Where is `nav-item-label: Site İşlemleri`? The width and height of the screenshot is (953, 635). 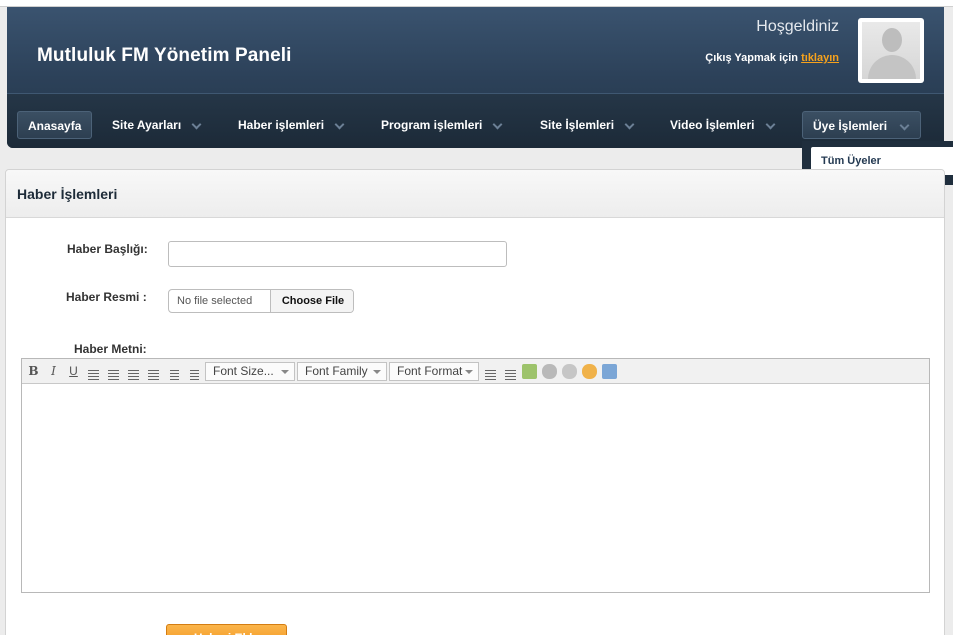
nav-item-label: Site İşlemleri is located at coordinates (577, 125).